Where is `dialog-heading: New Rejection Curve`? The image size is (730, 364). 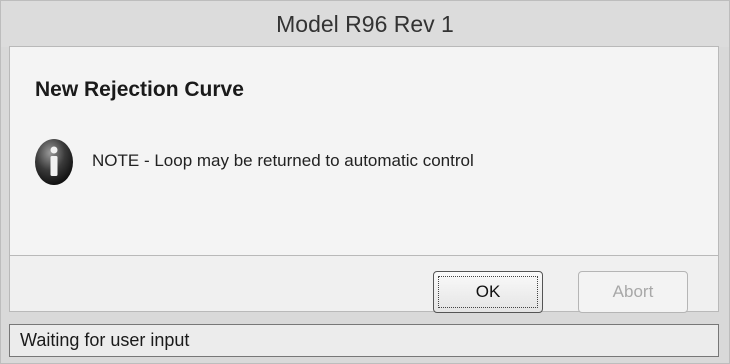 dialog-heading: New Rejection Curve is located at coordinates (139, 89).